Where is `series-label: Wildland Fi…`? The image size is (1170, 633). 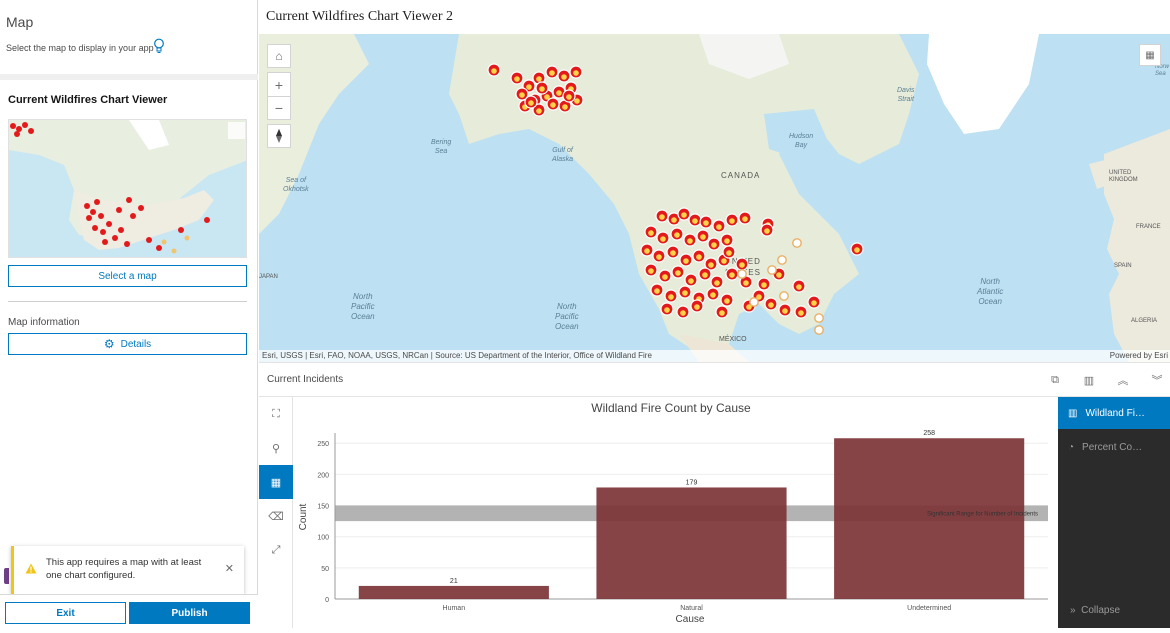 series-label: Wildland Fi… is located at coordinates (1115, 413).